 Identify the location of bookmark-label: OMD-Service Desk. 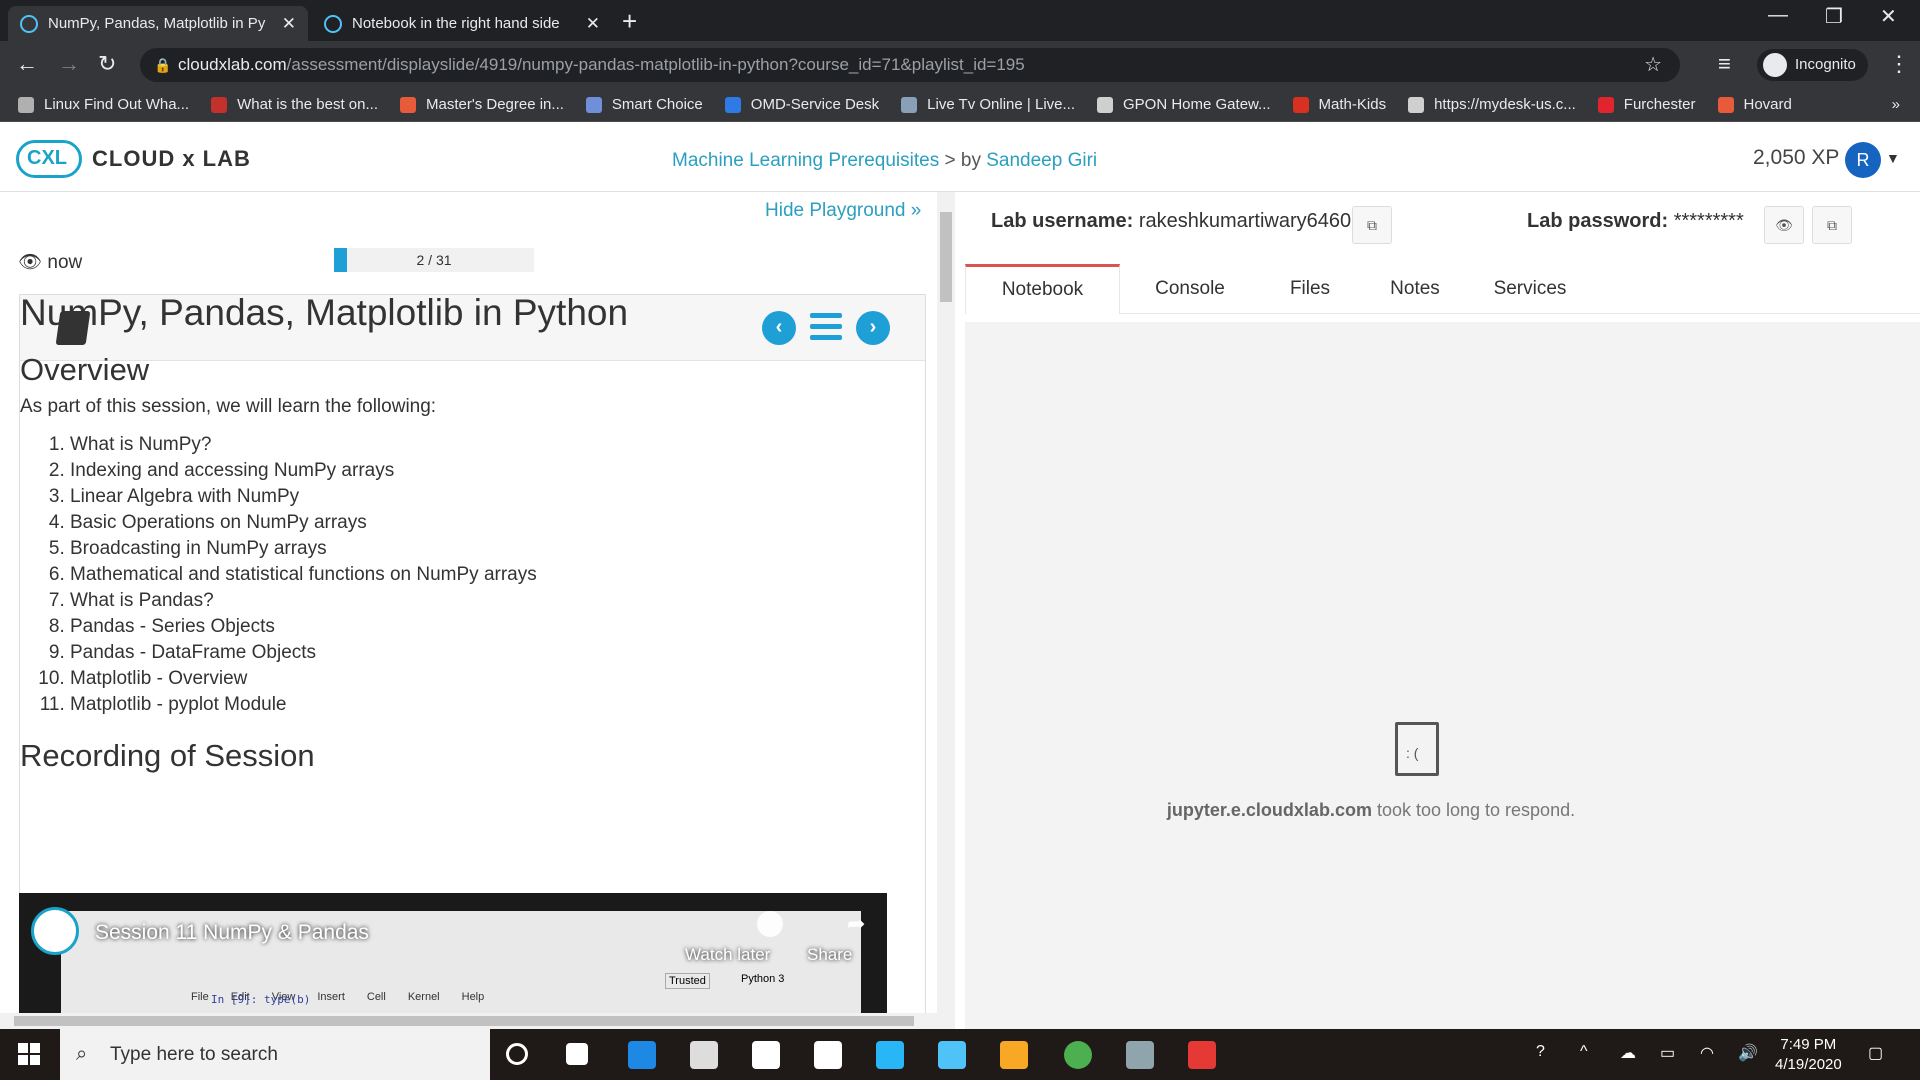
(815, 104).